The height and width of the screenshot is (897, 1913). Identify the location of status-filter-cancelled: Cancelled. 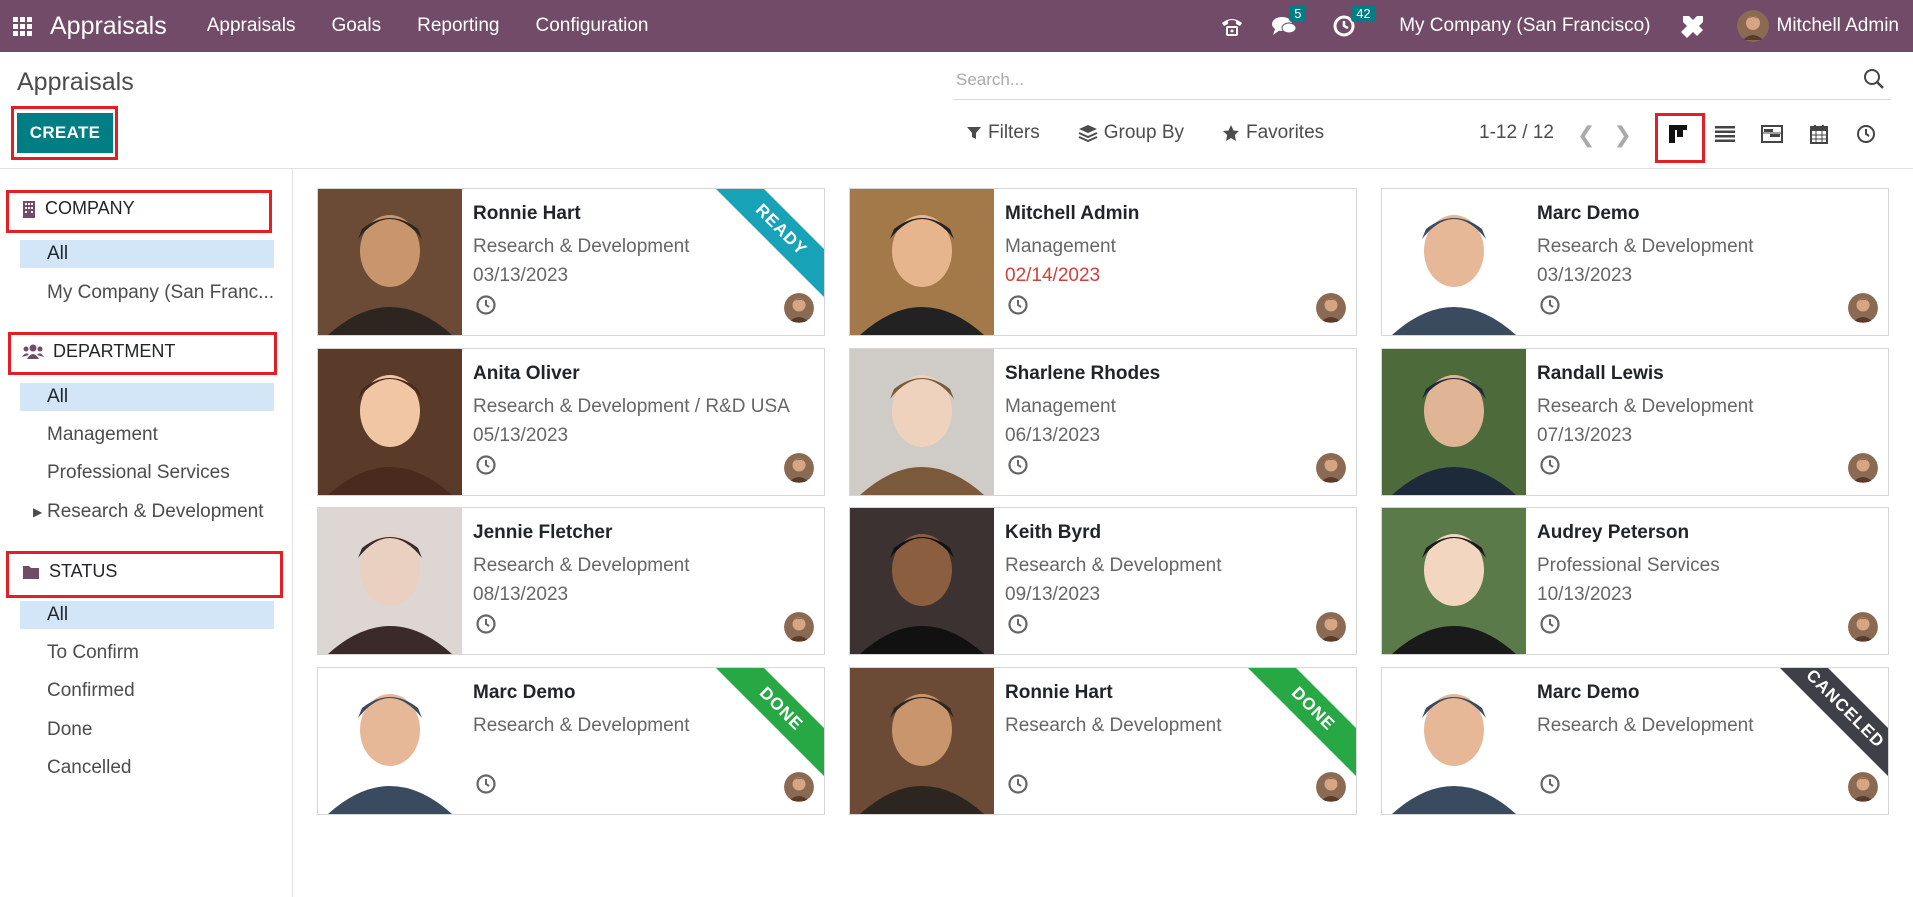
(147, 768).